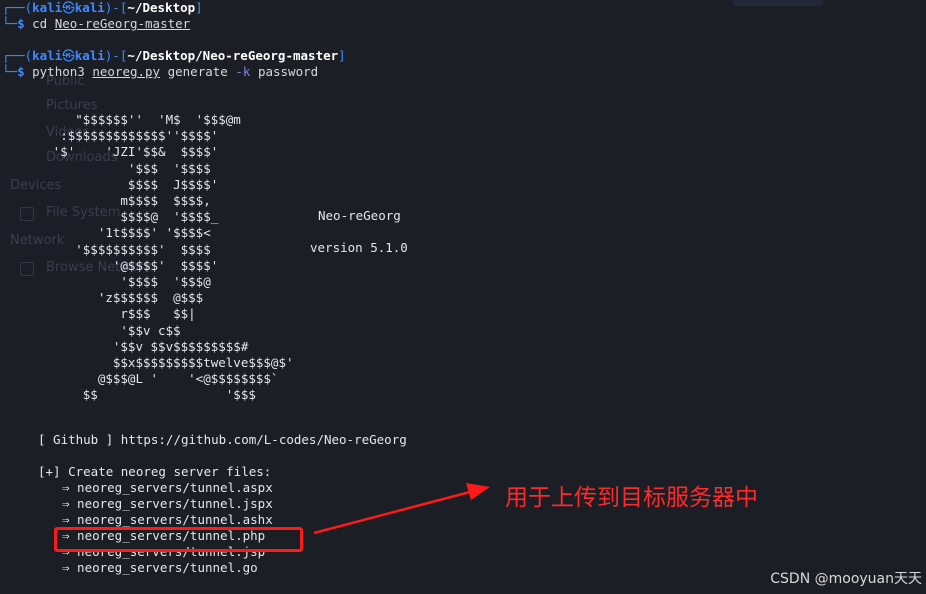 This screenshot has width=926, height=594. I want to click on watermark: CSDN @mooyuan天天, so click(846, 579).